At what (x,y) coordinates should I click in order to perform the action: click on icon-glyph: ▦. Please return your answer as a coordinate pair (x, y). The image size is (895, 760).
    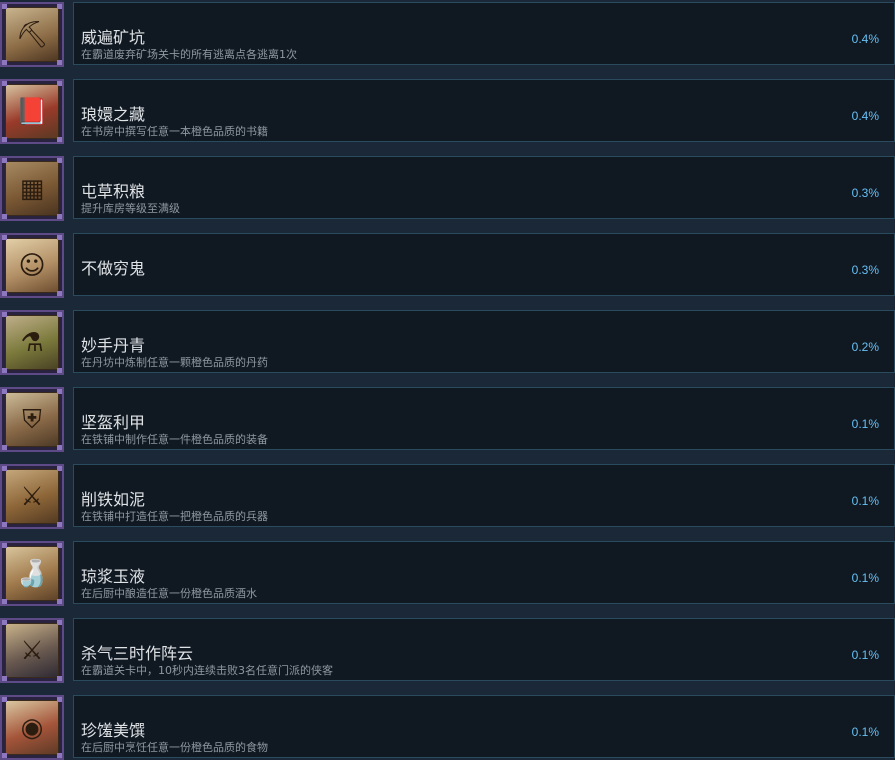
    Looking at the image, I should click on (32, 188).